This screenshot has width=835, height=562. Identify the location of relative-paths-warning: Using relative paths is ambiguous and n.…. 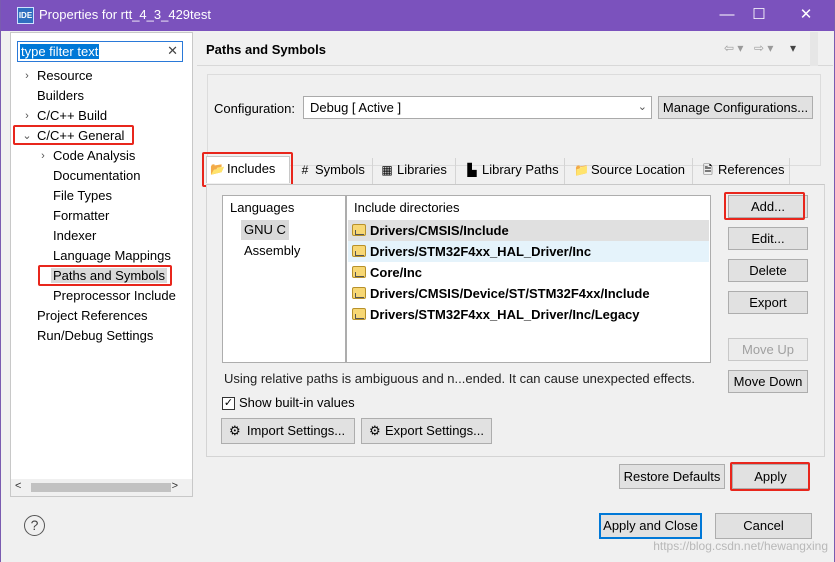
(459, 378).